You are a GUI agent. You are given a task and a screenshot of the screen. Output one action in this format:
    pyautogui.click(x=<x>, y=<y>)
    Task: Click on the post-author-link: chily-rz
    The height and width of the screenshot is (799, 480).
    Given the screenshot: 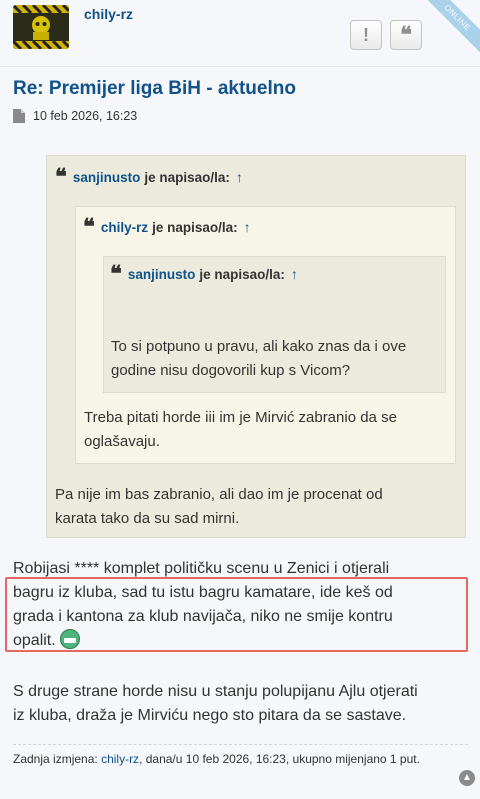 What is the action you would take?
    pyautogui.click(x=108, y=14)
    